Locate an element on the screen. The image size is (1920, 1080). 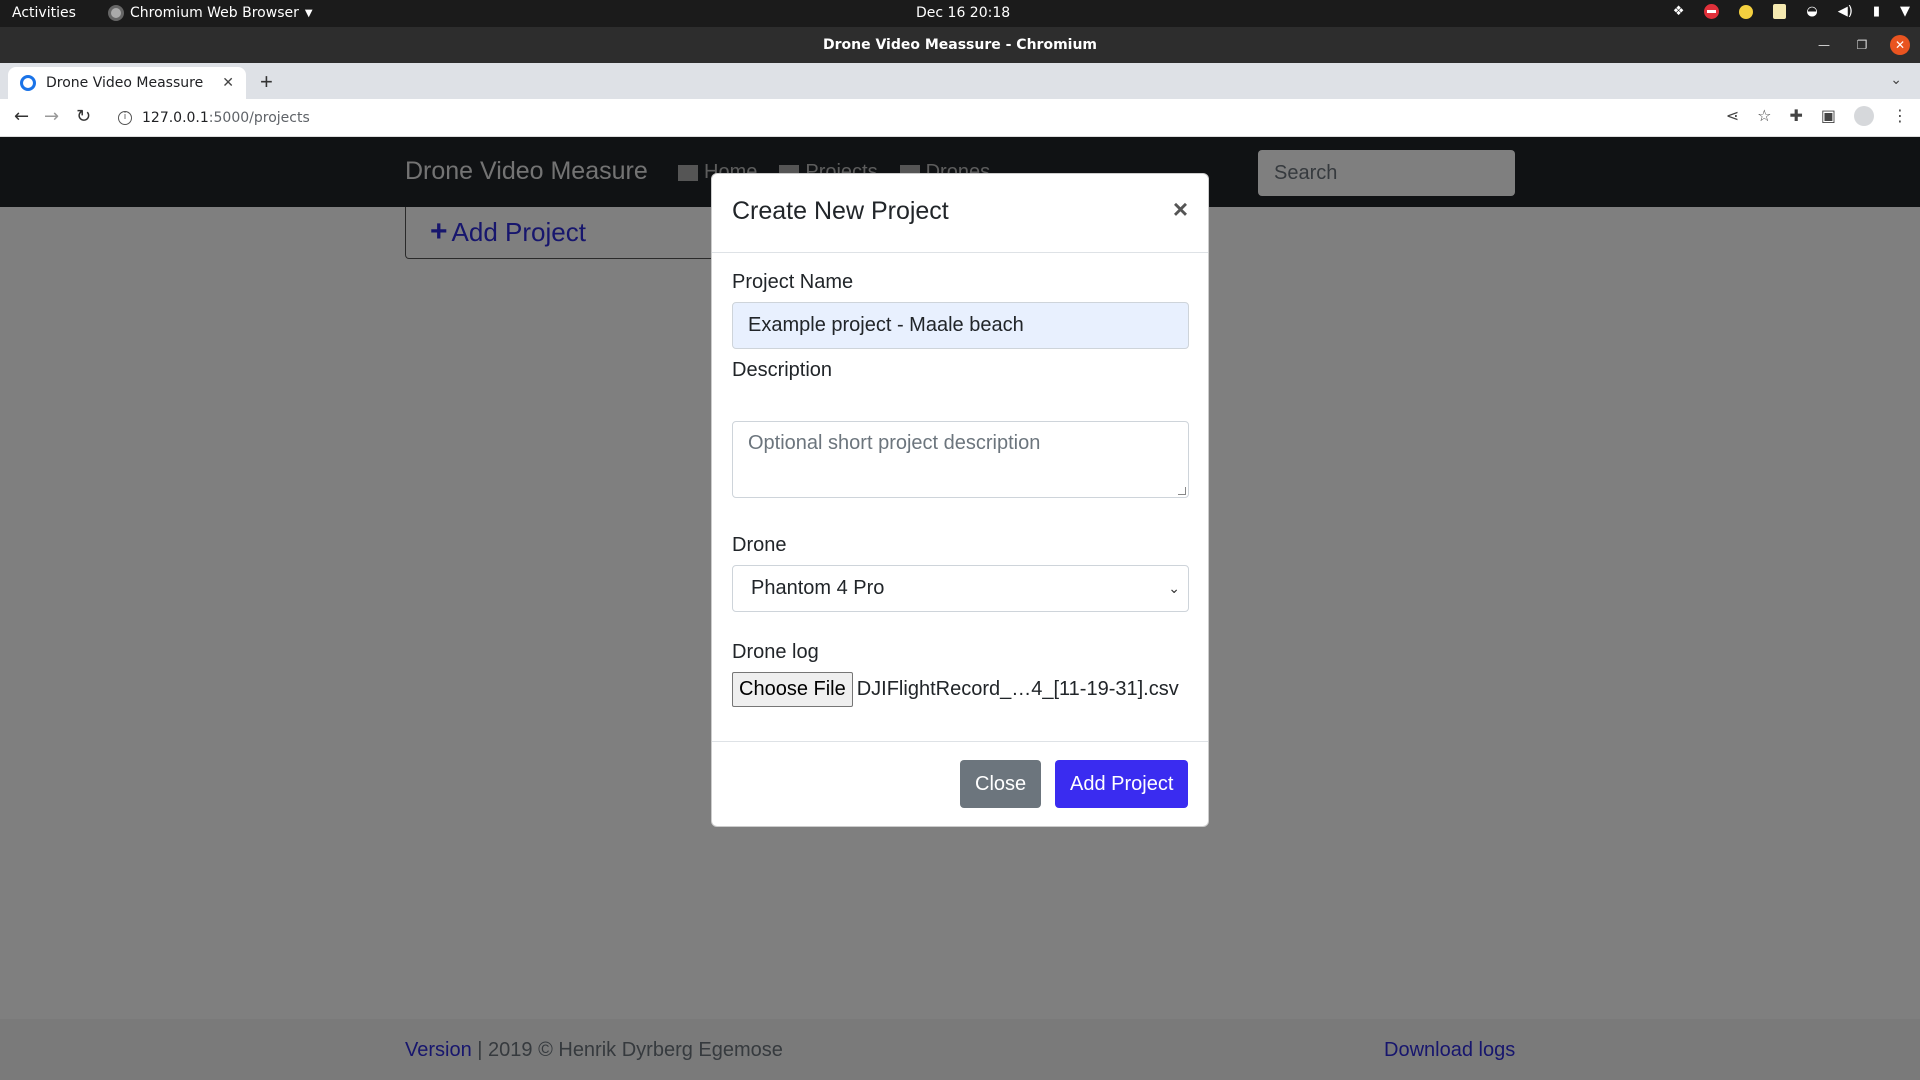
side-panel-icon: ▣ is located at coordinates (1828, 116).